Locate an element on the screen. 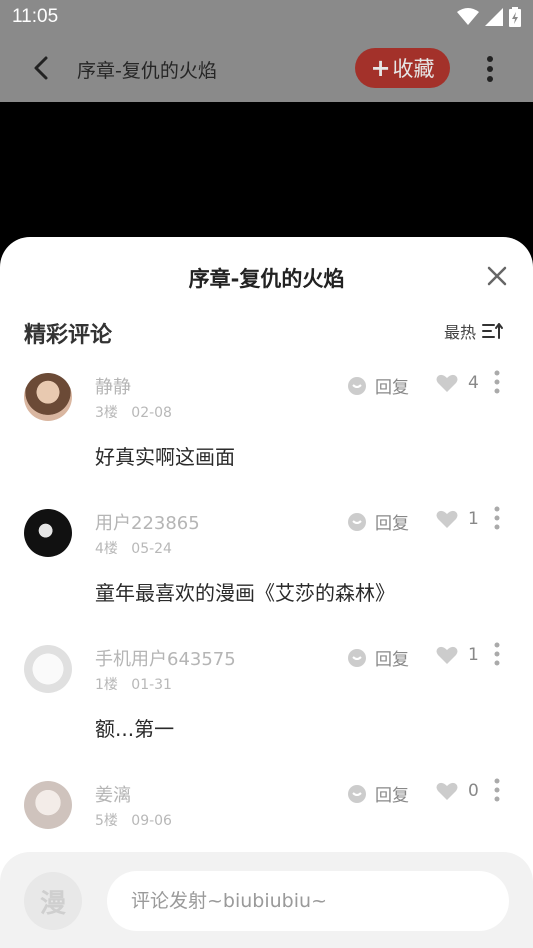 This screenshot has width=533, height=948. floor-number: 4楼 is located at coordinates (106, 549).